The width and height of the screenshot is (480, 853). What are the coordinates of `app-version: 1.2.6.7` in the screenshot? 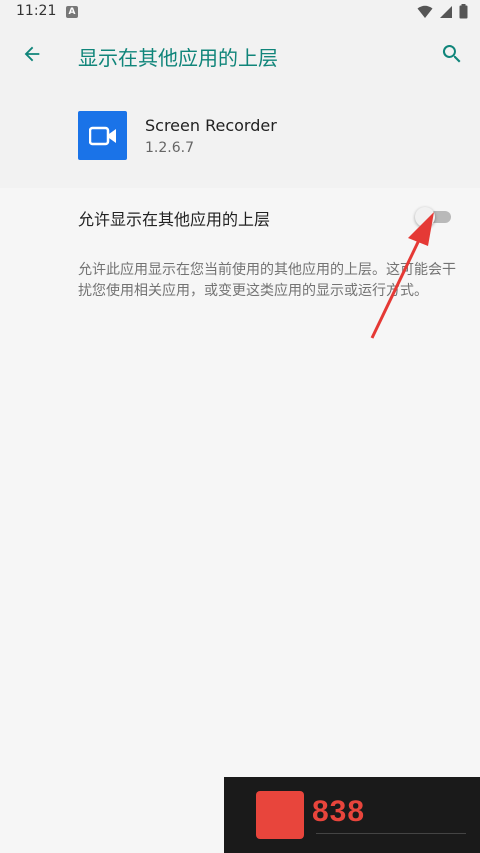 It's located at (169, 148).